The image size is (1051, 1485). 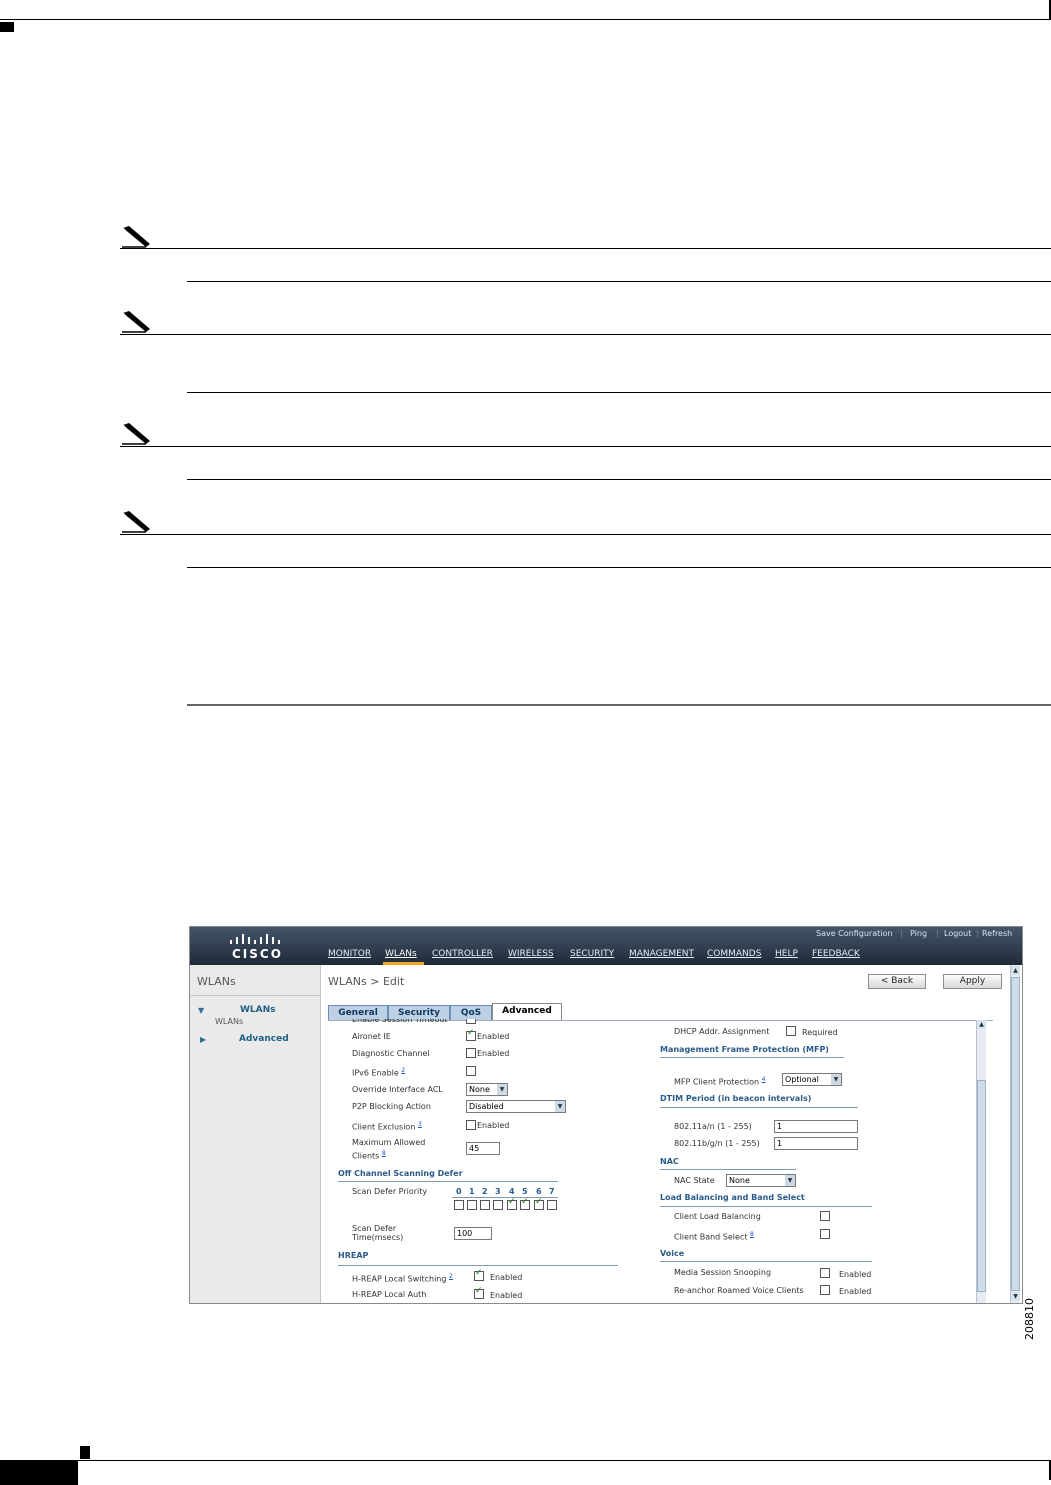 What do you see at coordinates (512, 1203) in the screenshot?
I see `priority-4-checkbox` at bounding box center [512, 1203].